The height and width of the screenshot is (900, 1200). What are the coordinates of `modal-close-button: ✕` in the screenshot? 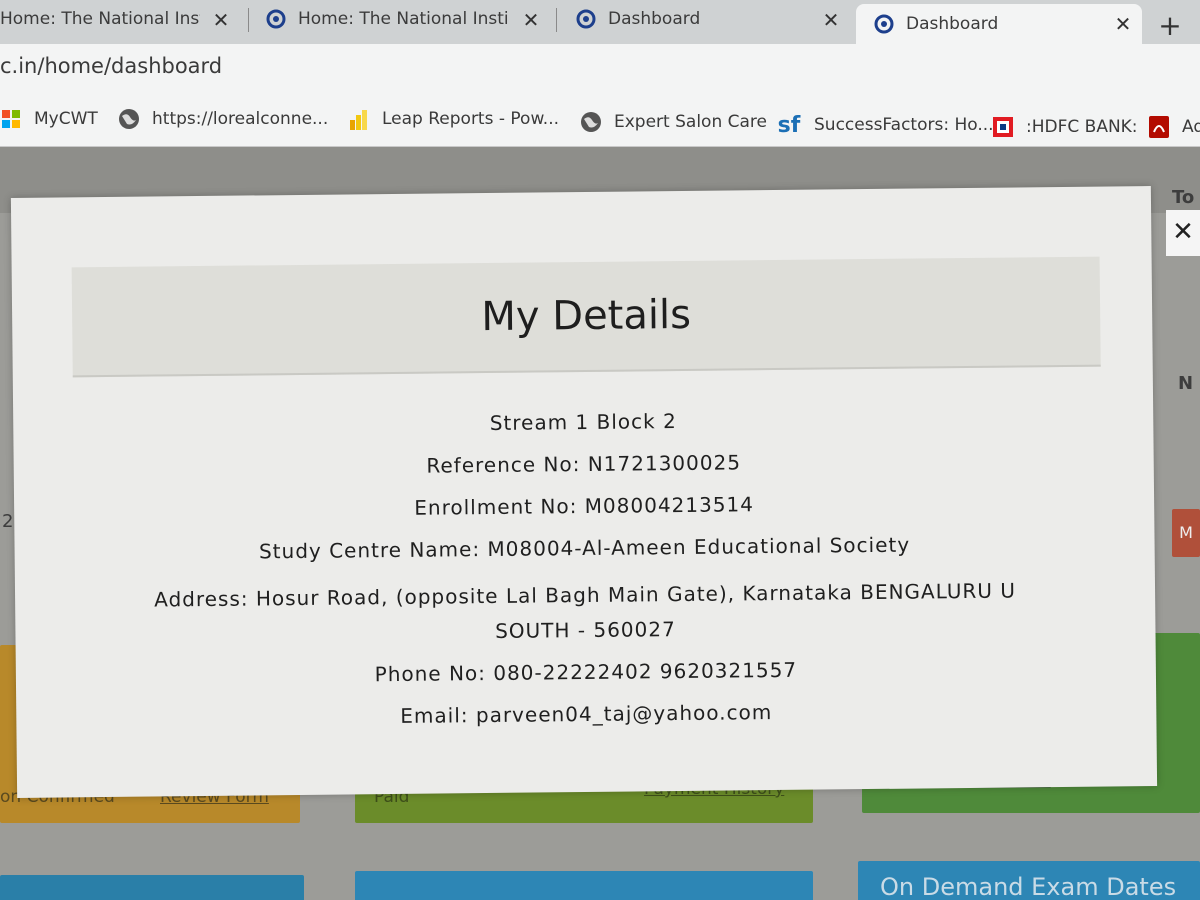 It's located at (1183, 233).